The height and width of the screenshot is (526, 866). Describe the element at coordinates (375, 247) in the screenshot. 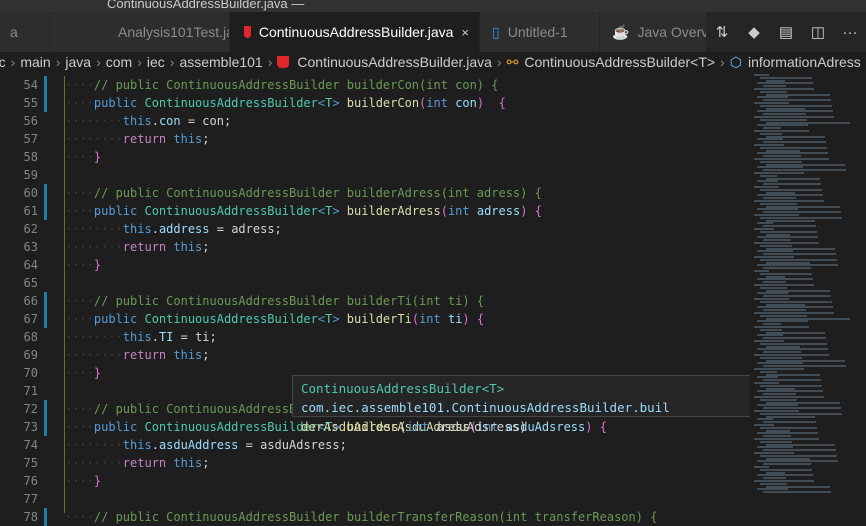

I see `code-line: 63 ········return this;` at that location.